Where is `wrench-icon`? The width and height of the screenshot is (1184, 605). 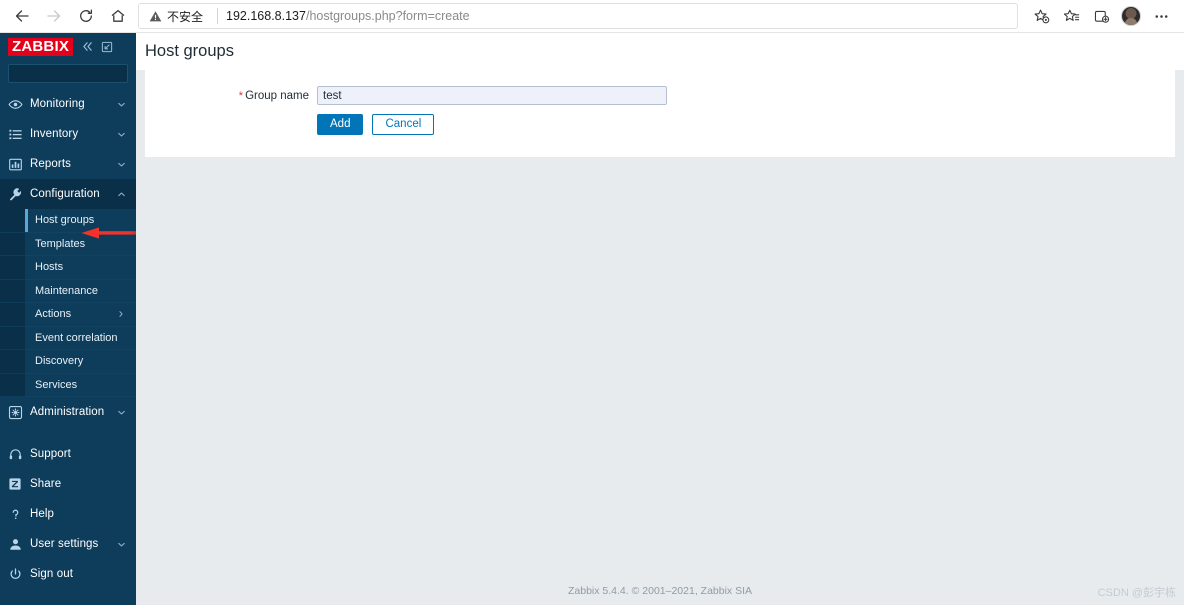
wrench-icon is located at coordinates (19, 194).